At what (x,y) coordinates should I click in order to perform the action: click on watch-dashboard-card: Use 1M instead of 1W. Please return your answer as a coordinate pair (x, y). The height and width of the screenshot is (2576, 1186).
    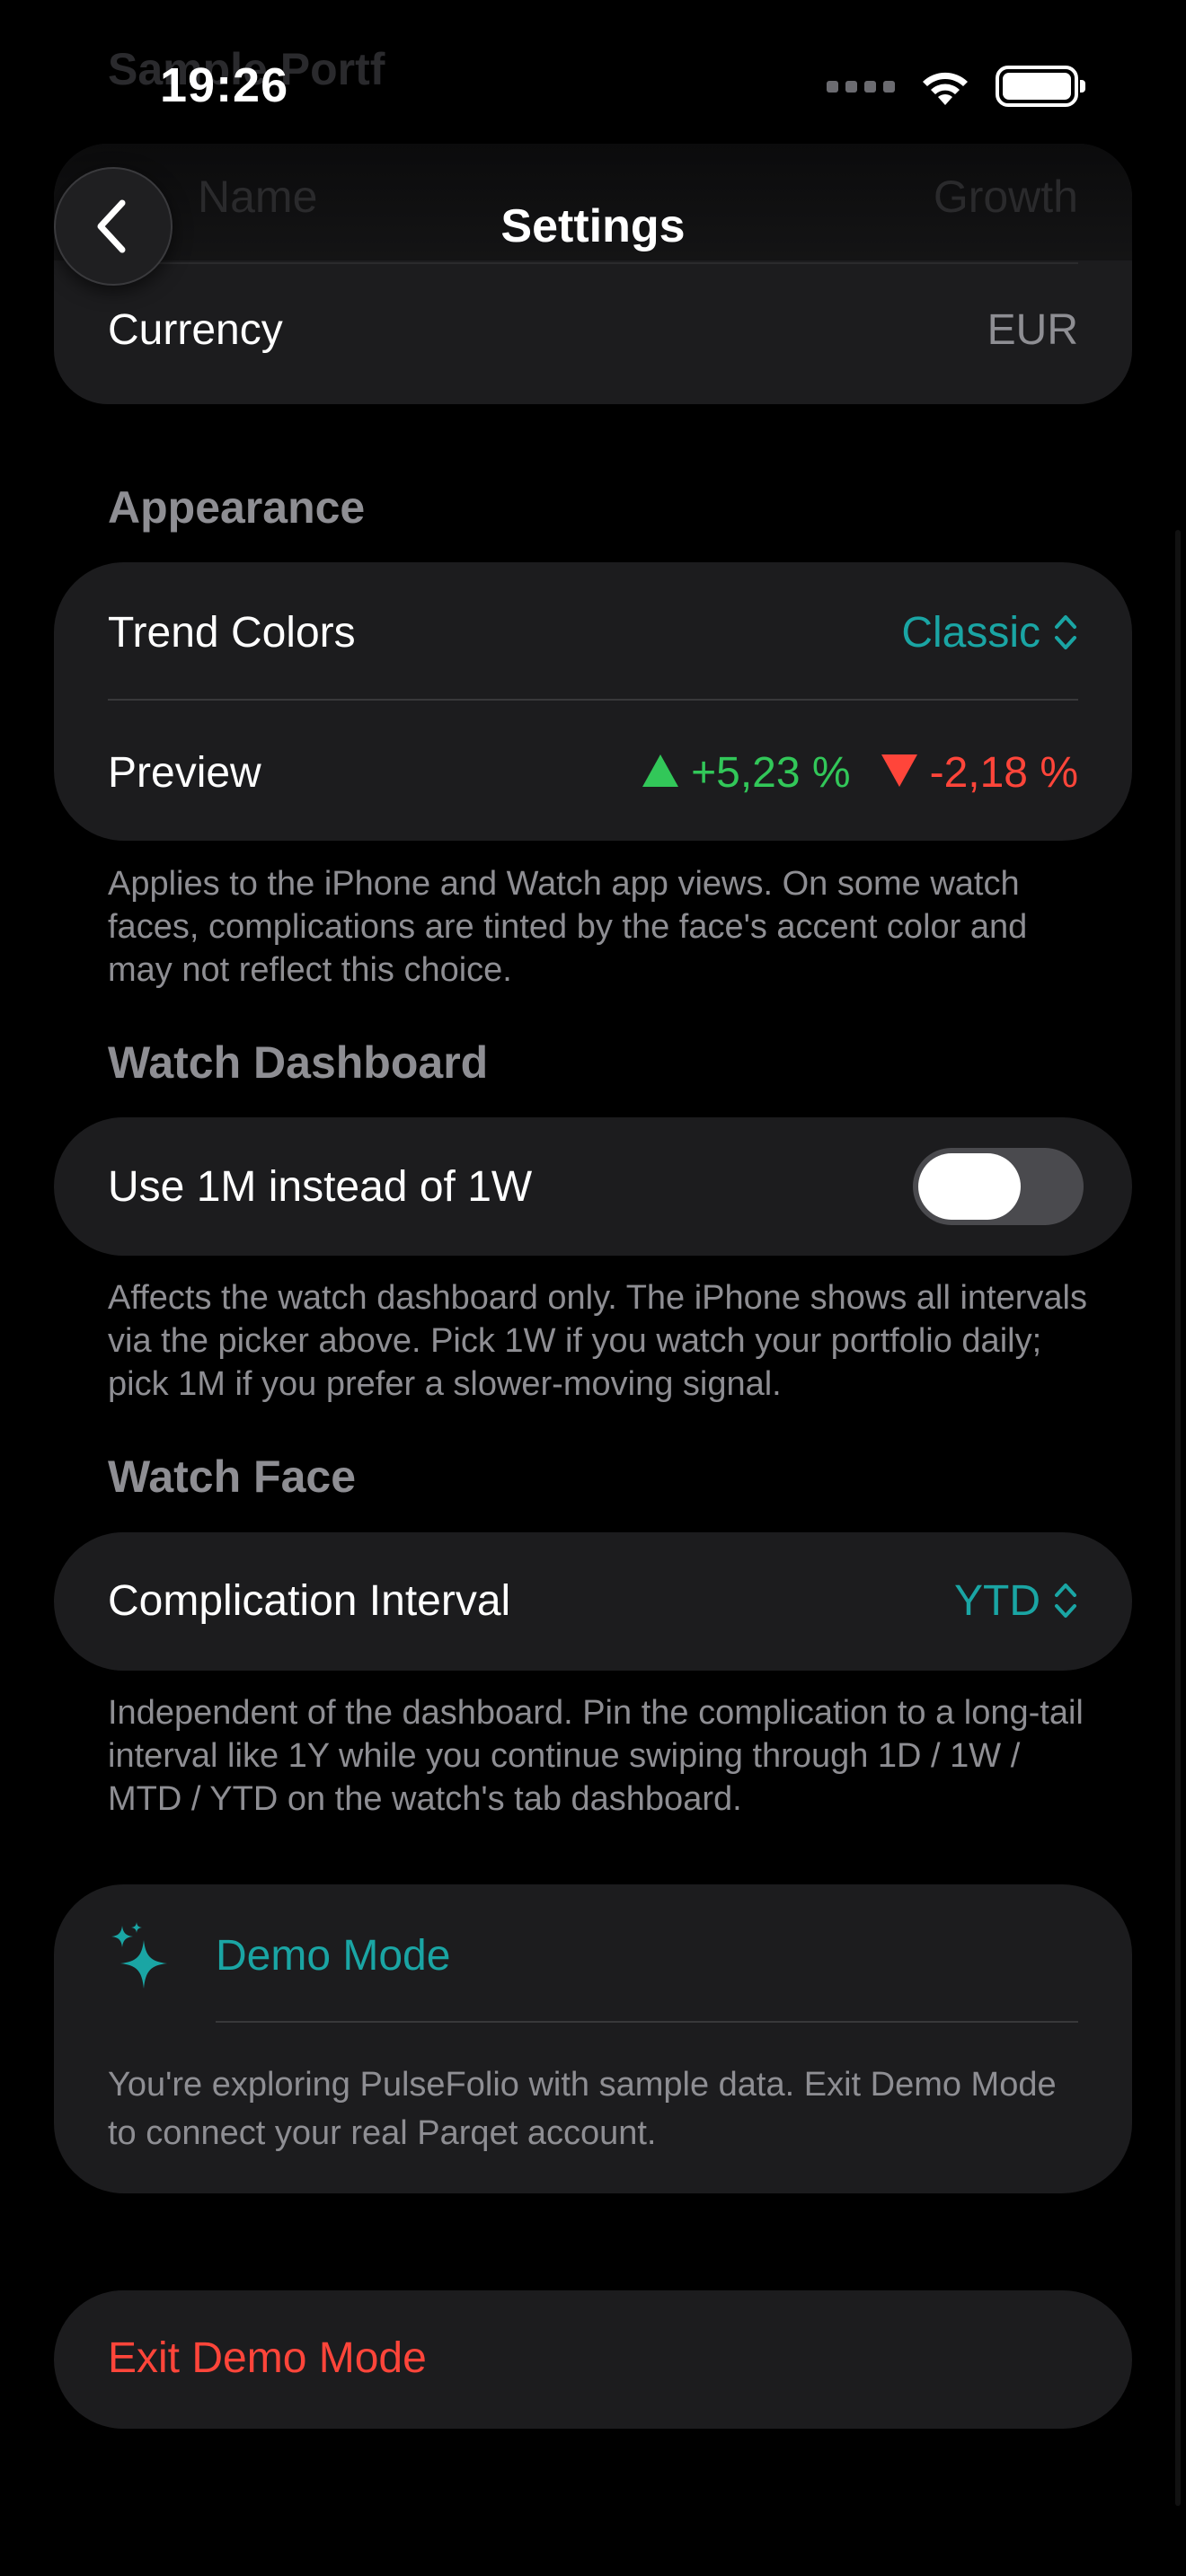
    Looking at the image, I should click on (593, 1186).